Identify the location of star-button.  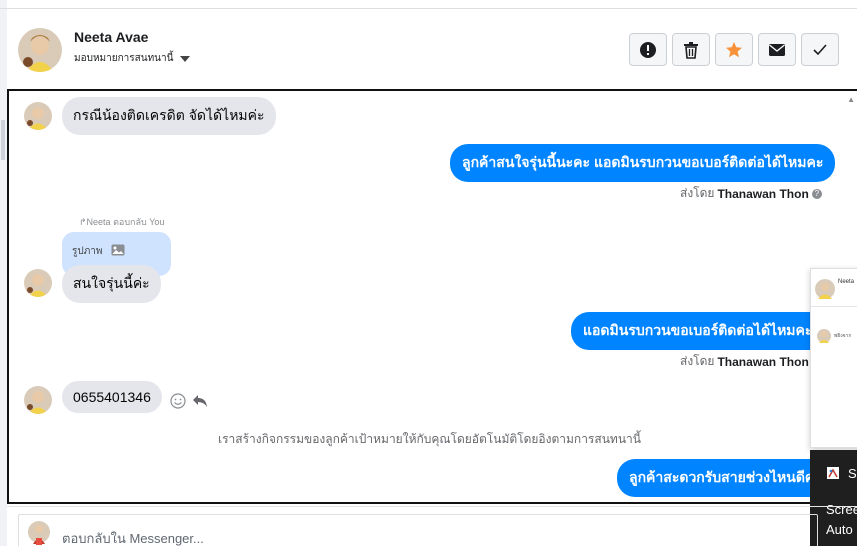
(734, 49).